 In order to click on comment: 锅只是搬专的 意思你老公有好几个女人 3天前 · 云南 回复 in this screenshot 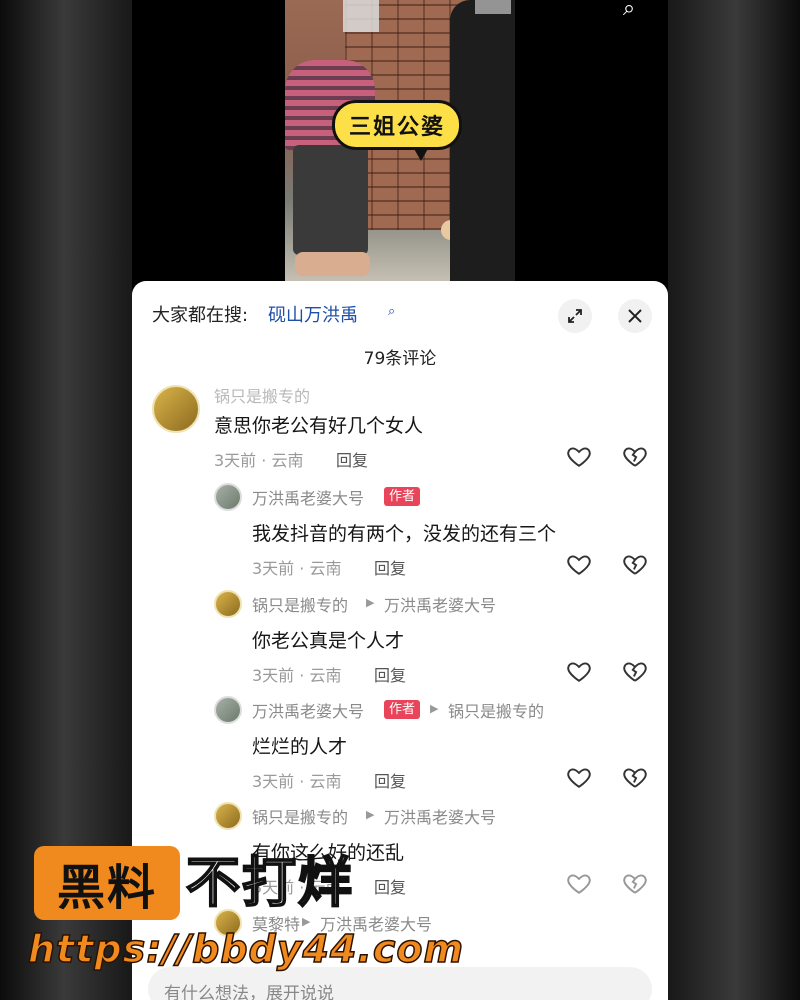, I will do `click(399, 426)`.